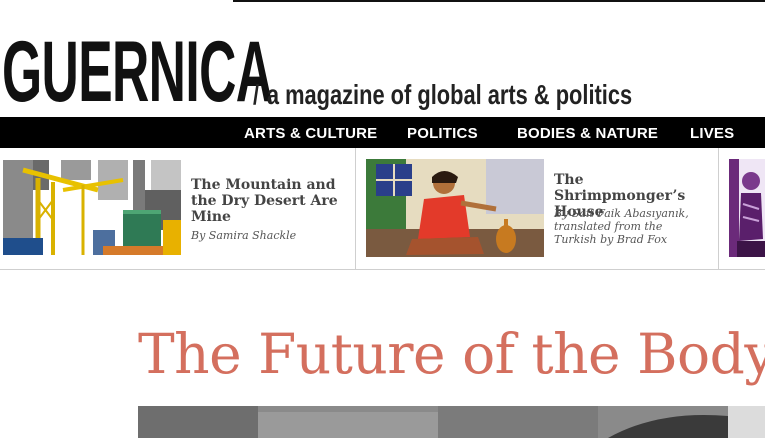 The height and width of the screenshot is (438, 765). Describe the element at coordinates (310, 132) in the screenshot. I see `nav-item-arts-culture: ARTS & CULTURE` at that location.